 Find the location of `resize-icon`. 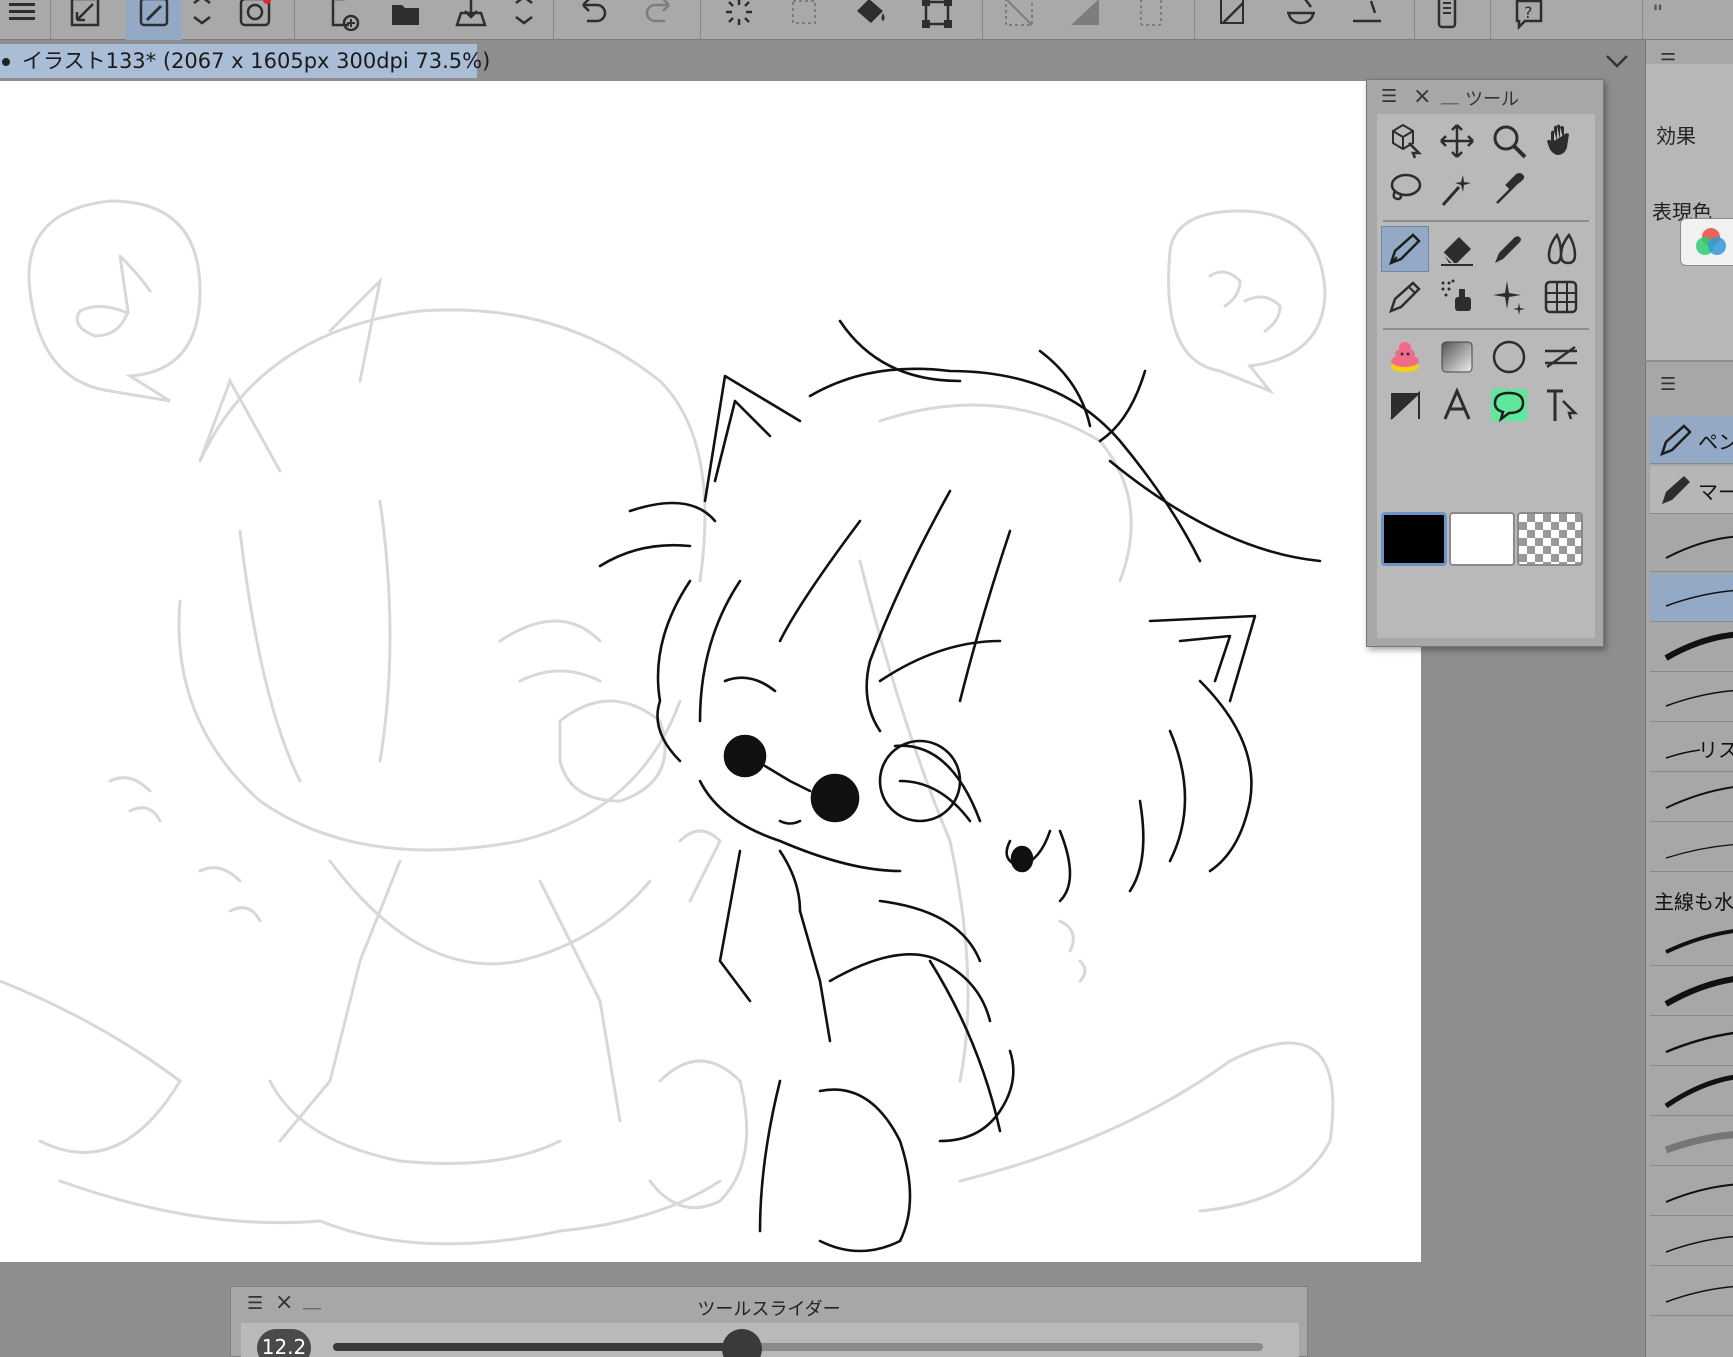

resize-icon is located at coordinates (85, 20).